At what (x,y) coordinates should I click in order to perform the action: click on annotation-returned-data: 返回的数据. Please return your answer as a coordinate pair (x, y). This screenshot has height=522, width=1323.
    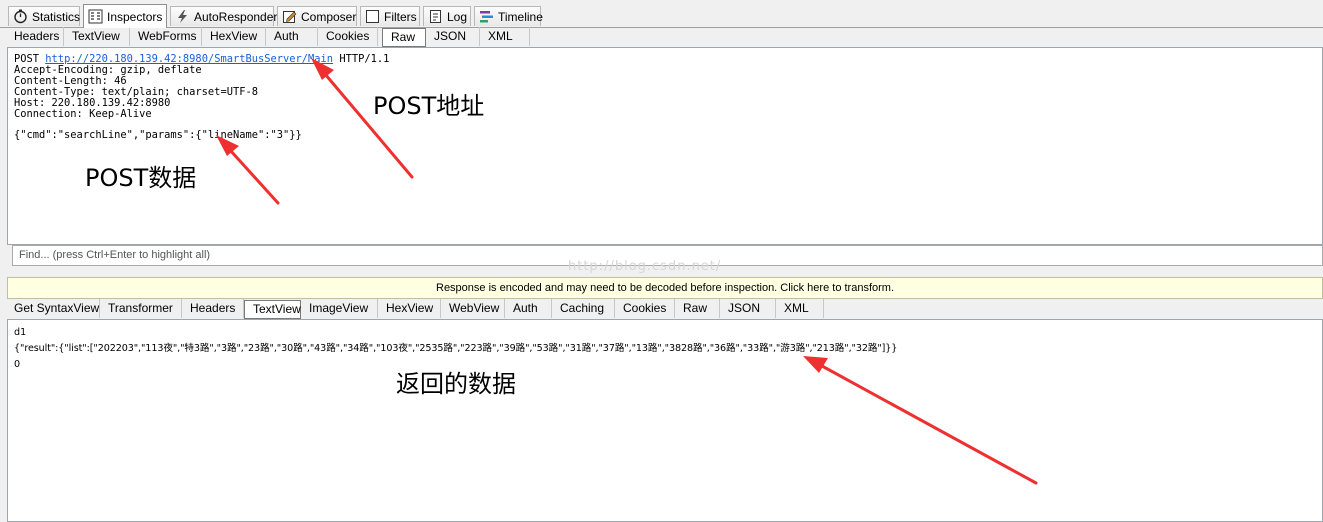
    Looking at the image, I should click on (456, 384).